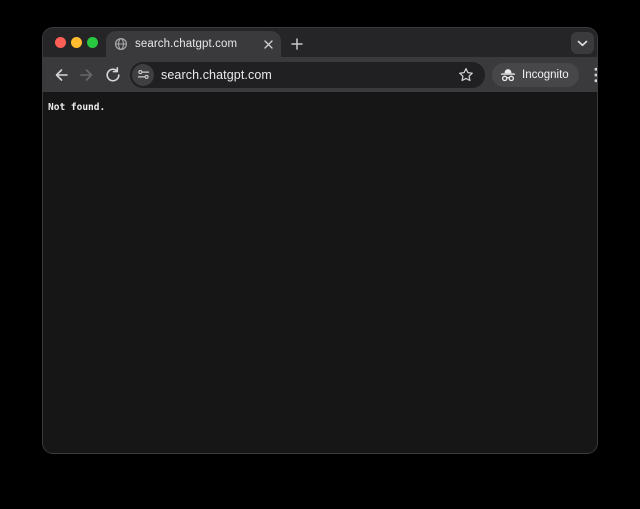 The width and height of the screenshot is (640, 509). I want to click on forward-button, so click(87, 75).